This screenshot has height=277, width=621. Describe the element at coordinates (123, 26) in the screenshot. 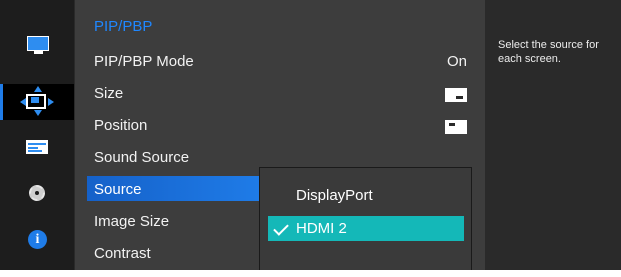

I see `menu-title: PIP/PBP` at that location.